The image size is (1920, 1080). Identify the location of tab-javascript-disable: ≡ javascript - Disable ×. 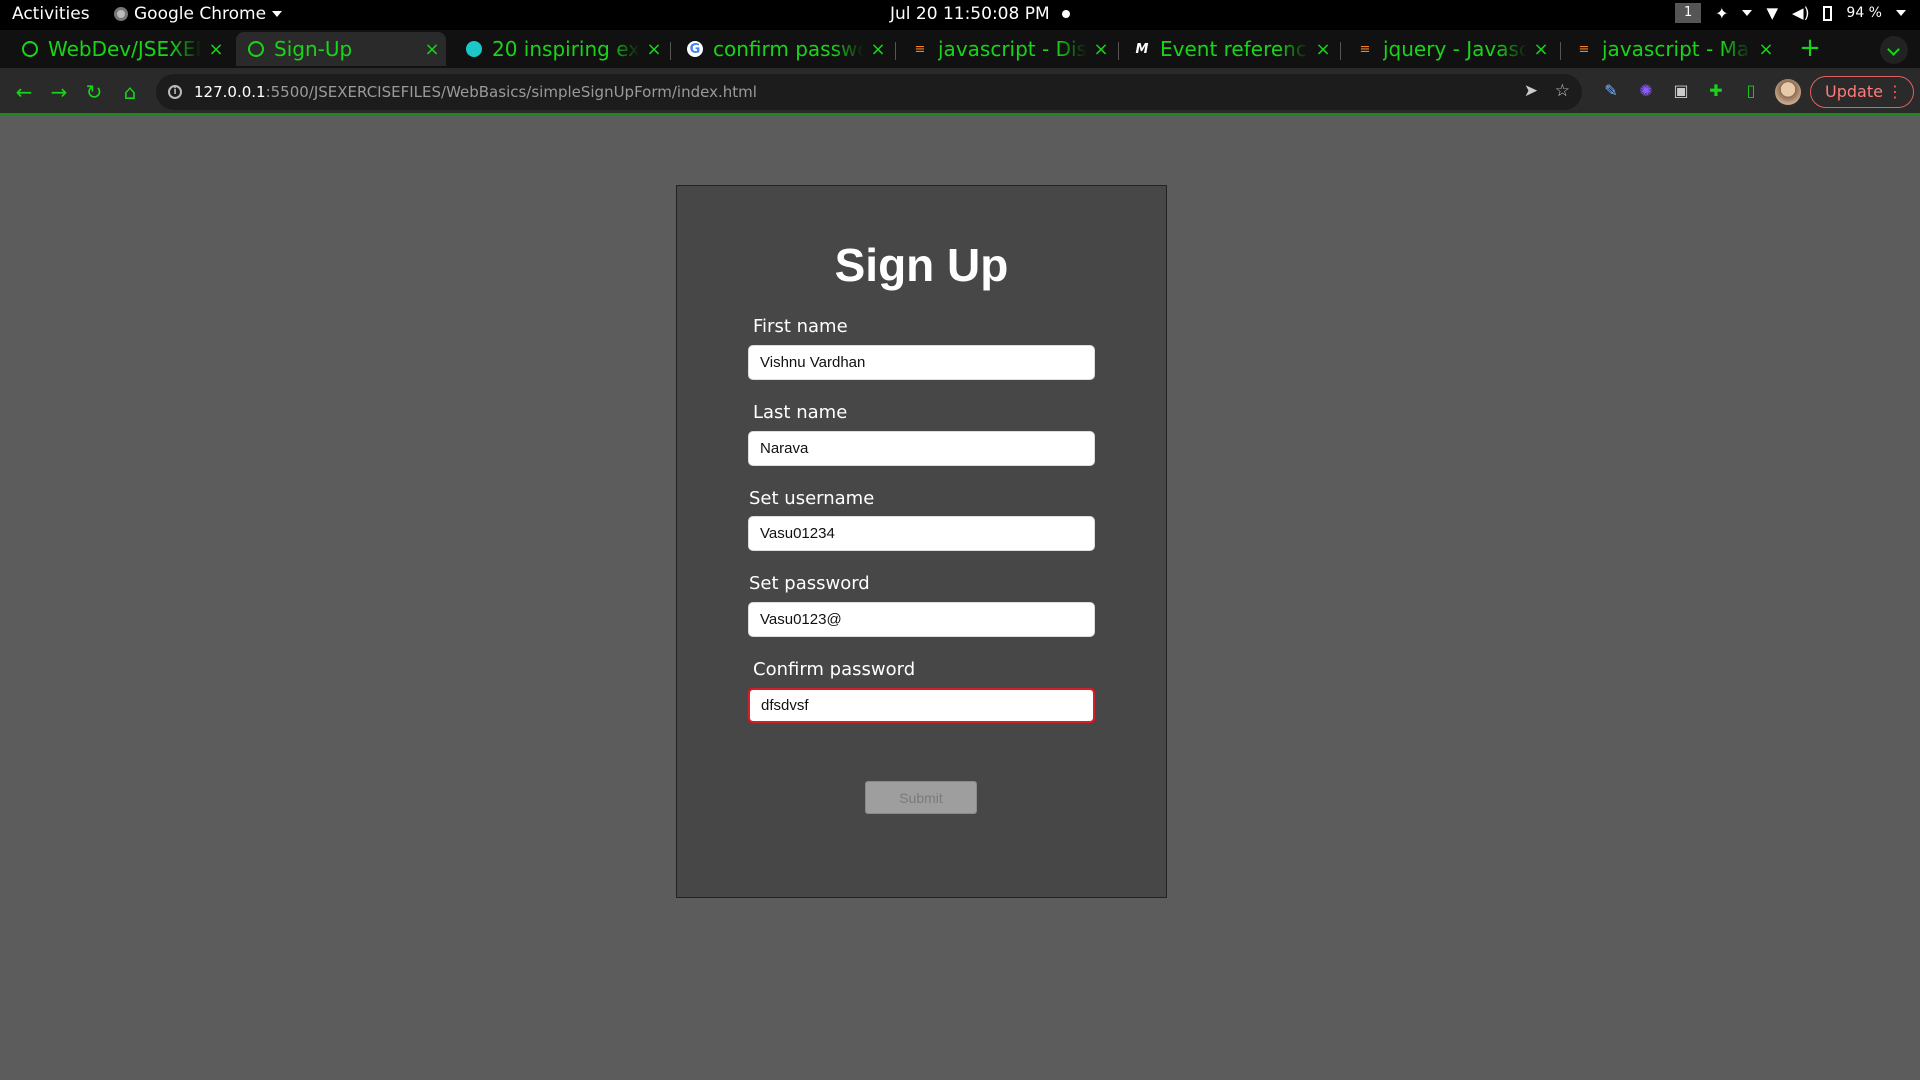
(1007, 49).